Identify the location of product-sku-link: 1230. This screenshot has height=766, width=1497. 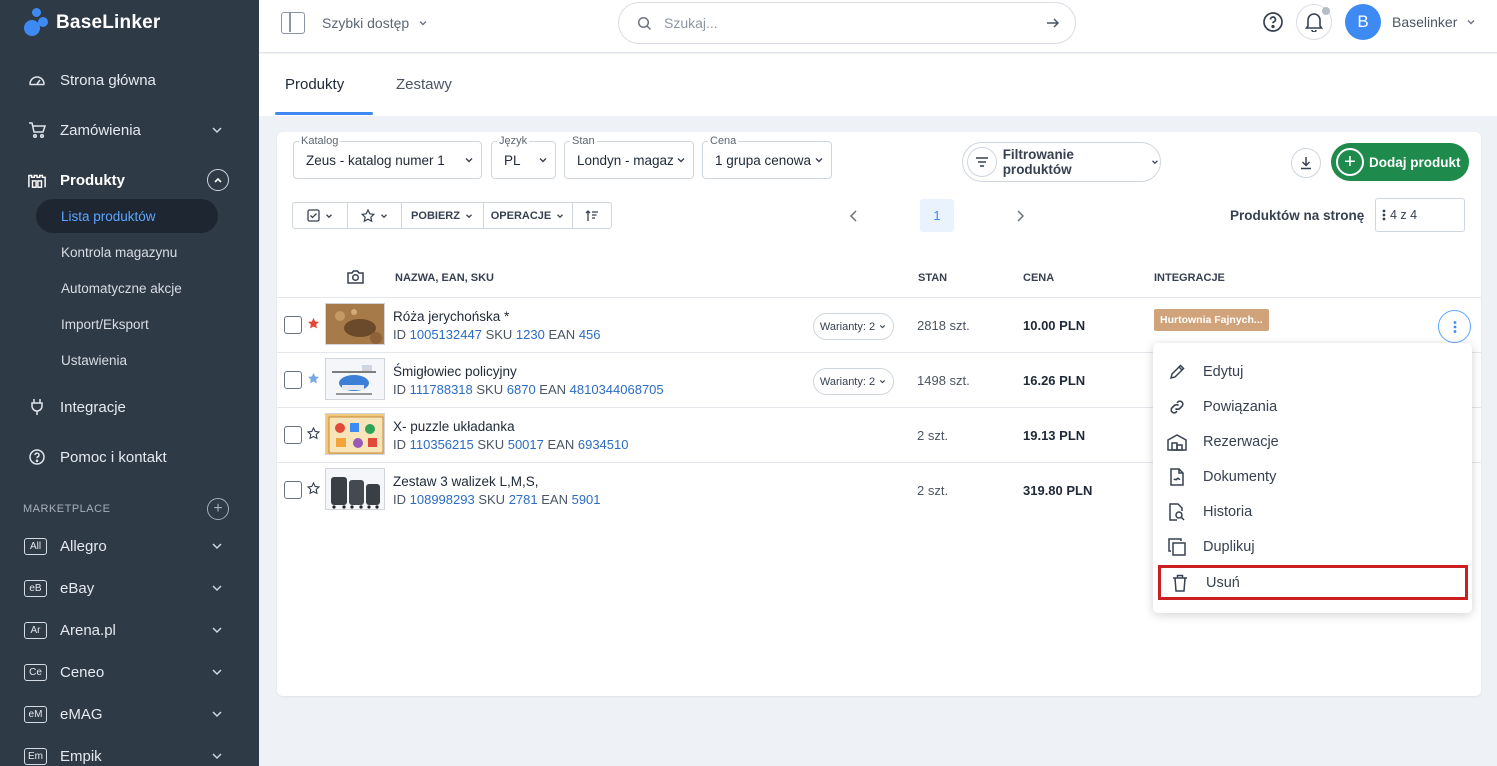
(530, 334).